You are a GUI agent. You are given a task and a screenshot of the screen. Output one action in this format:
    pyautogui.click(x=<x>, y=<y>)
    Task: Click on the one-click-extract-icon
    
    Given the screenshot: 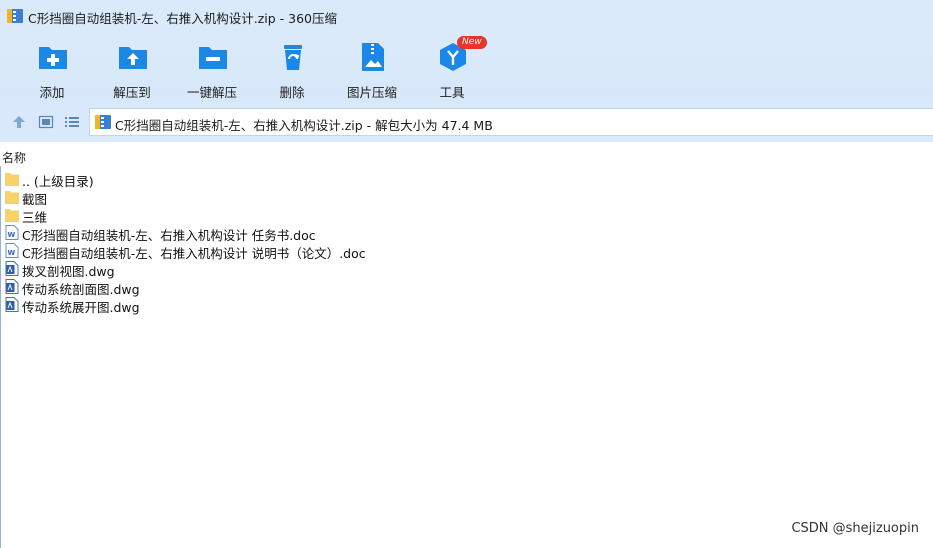 What is the action you would take?
    pyautogui.click(x=213, y=58)
    